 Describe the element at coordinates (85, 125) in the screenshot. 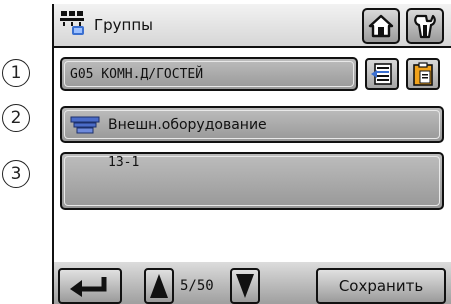

I see `equipment-icon` at that location.